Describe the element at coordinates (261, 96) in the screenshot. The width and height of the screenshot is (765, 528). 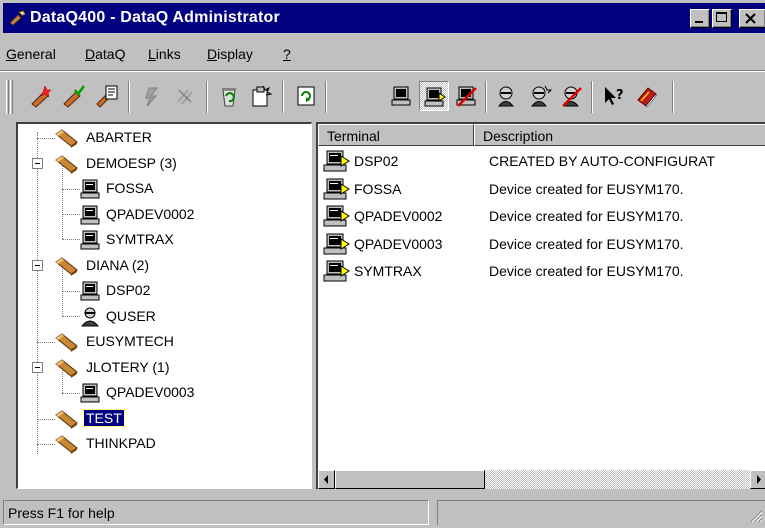
I see `copy-button` at that location.